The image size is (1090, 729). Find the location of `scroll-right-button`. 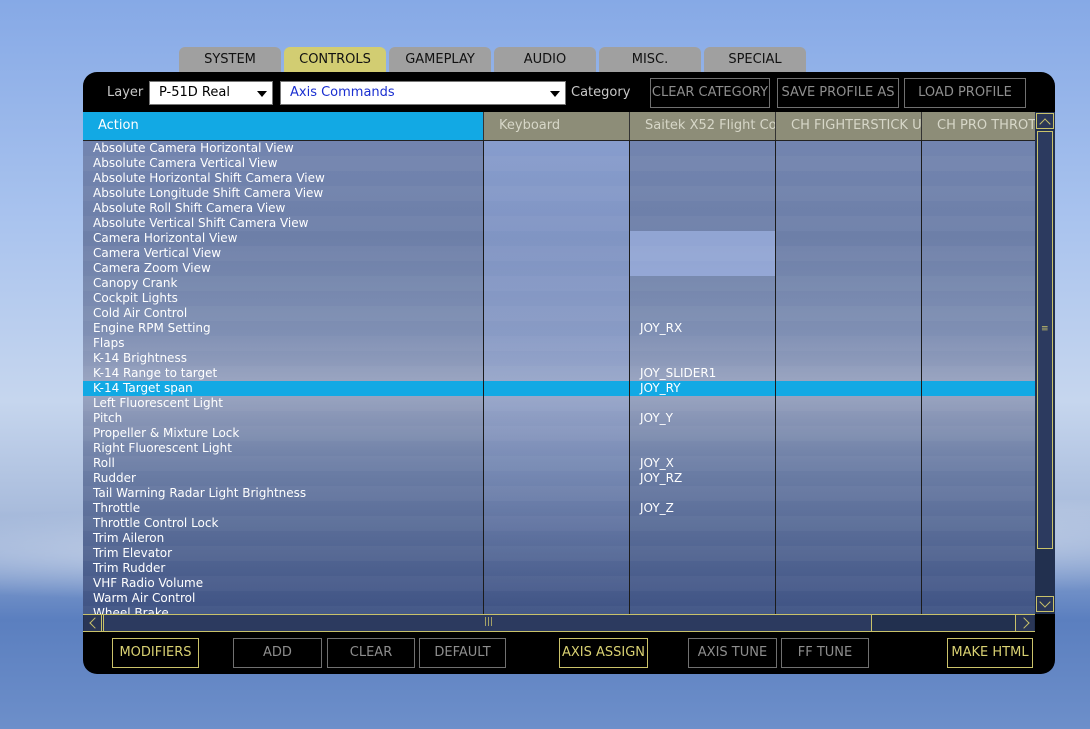

scroll-right-button is located at coordinates (1024, 623).